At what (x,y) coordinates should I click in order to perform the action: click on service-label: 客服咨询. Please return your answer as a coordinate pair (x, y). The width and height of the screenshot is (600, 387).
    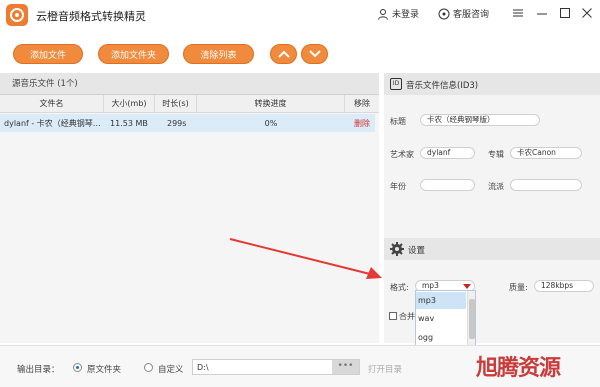
    Looking at the image, I should click on (471, 15).